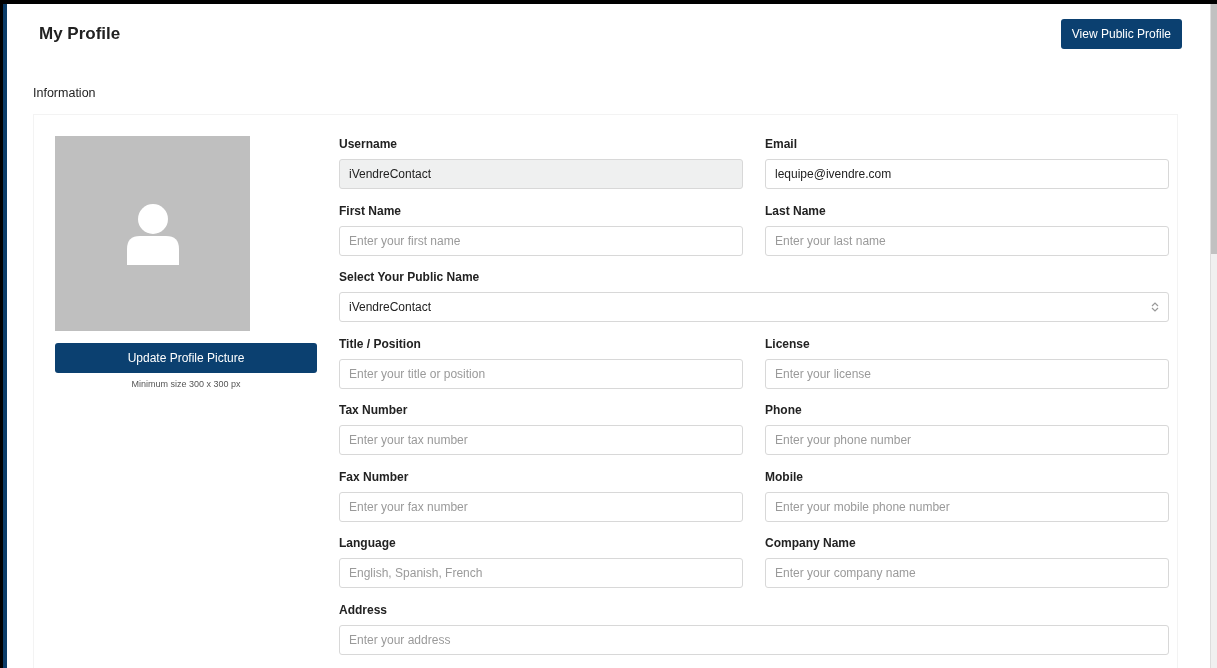 The image size is (1217, 668). Describe the element at coordinates (788, 343) in the screenshot. I see `field-label: License` at that location.